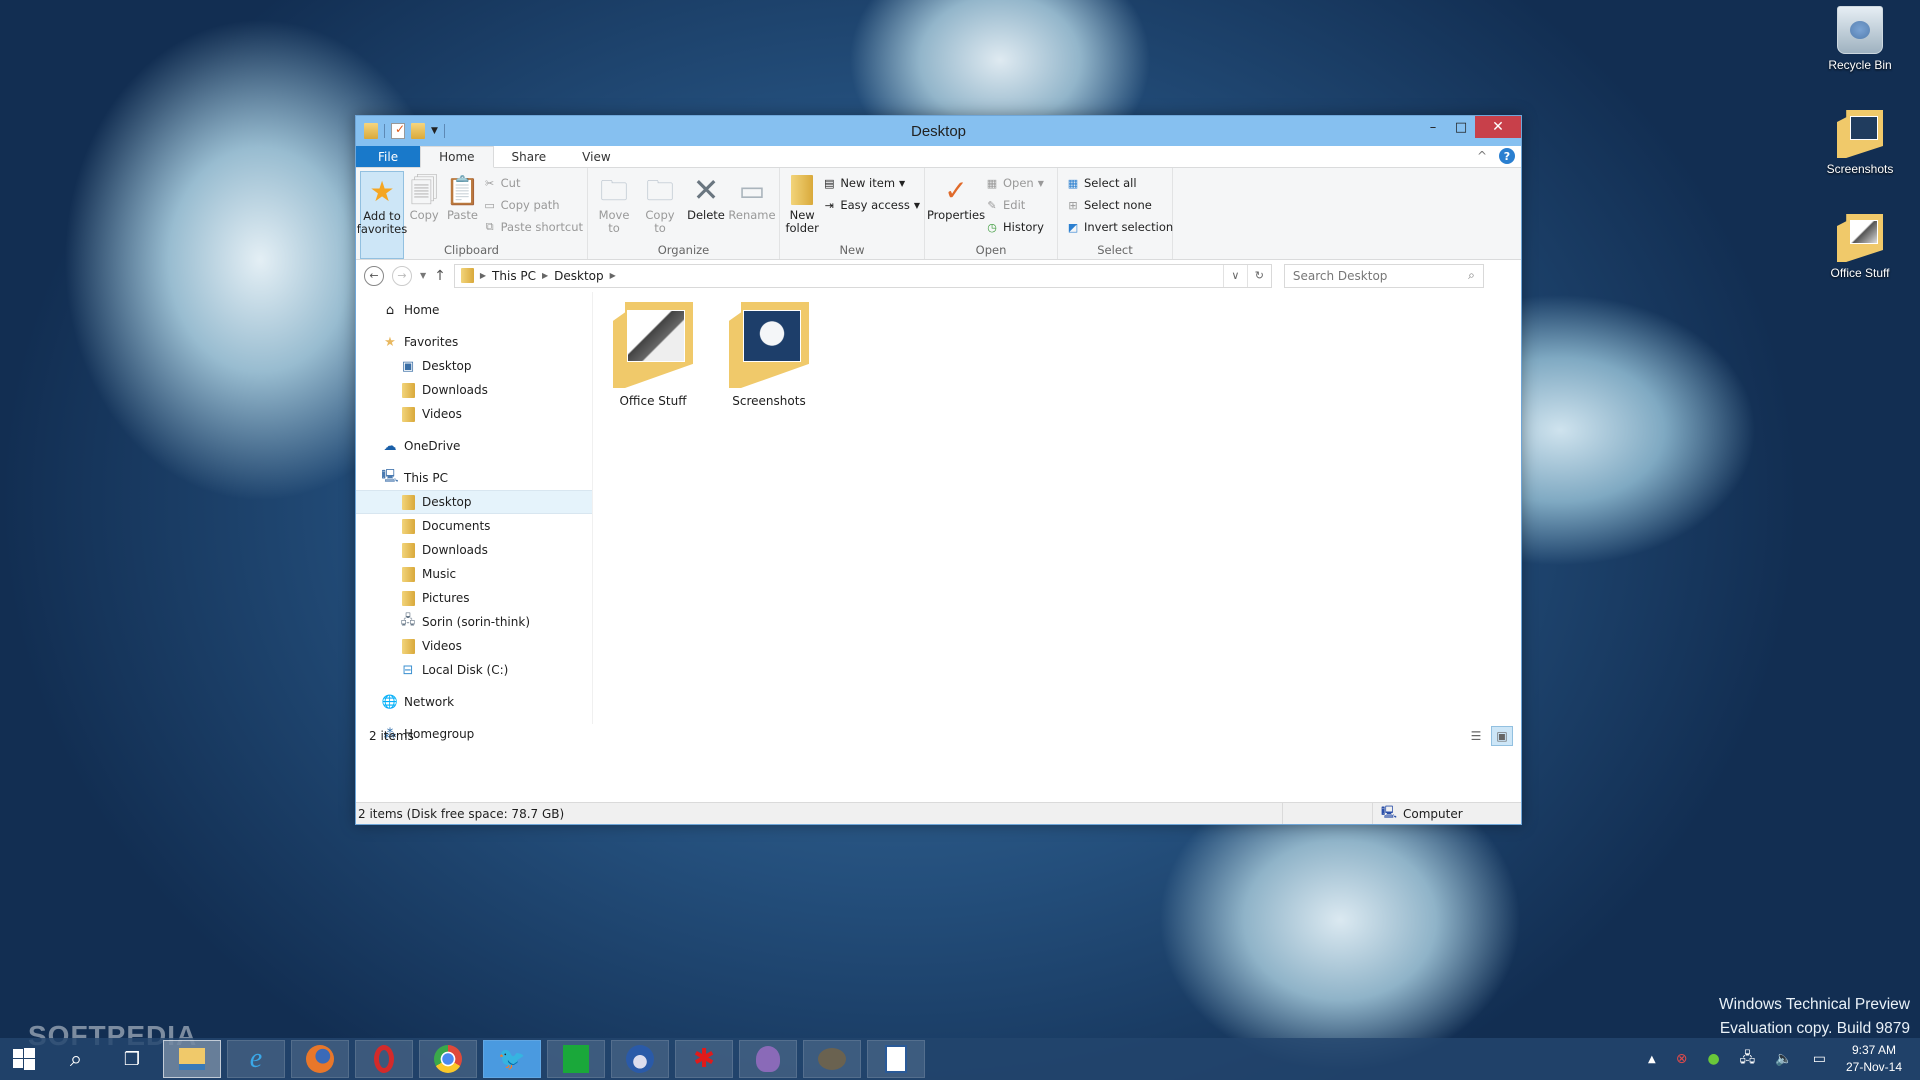 This screenshot has height=1080, width=1920. Describe the element at coordinates (1433, 127) in the screenshot. I see `minimize-button: –` at that location.